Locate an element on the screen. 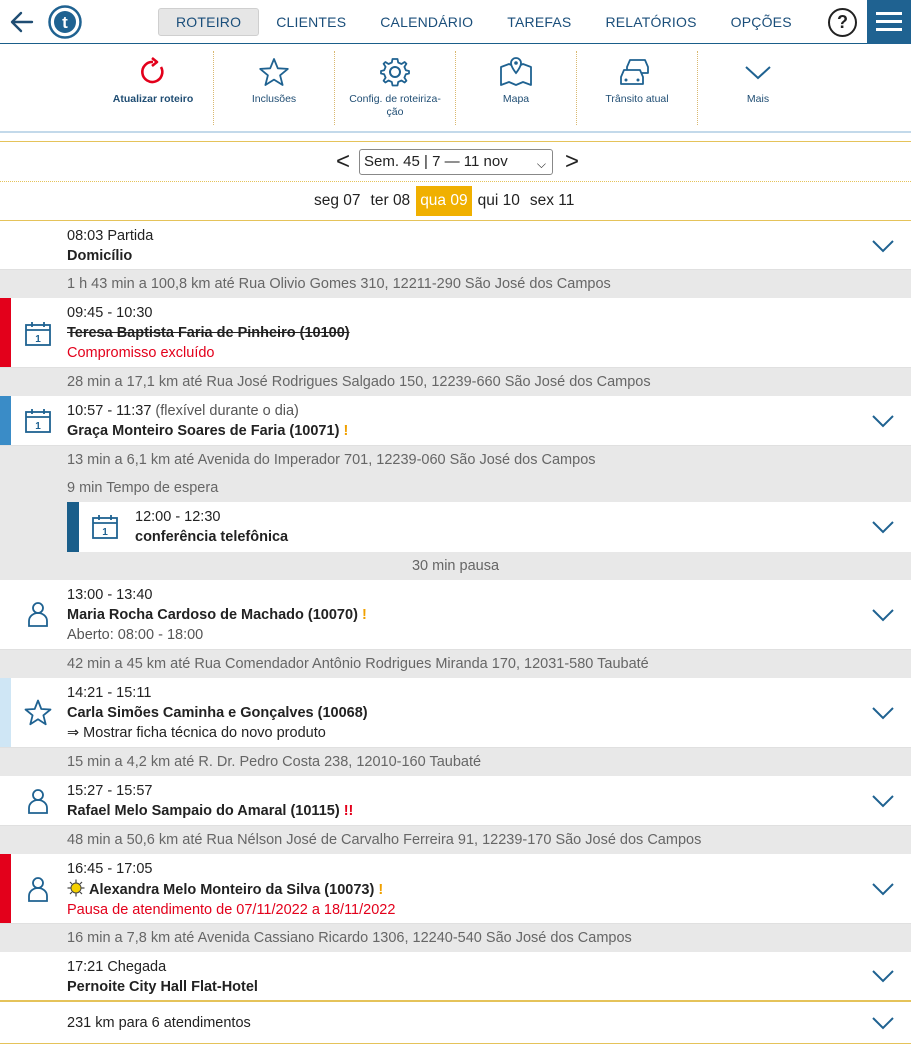 The width and height of the screenshot is (911, 1045). tab-roteiro: ROTEIRO is located at coordinates (209, 22).